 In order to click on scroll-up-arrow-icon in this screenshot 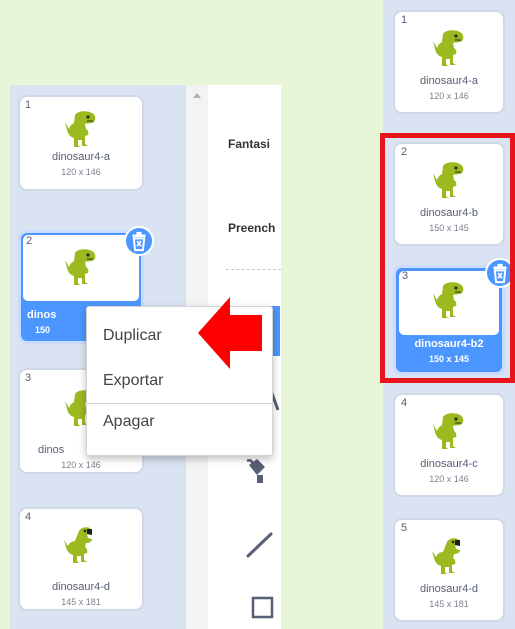, I will do `click(197, 95)`.